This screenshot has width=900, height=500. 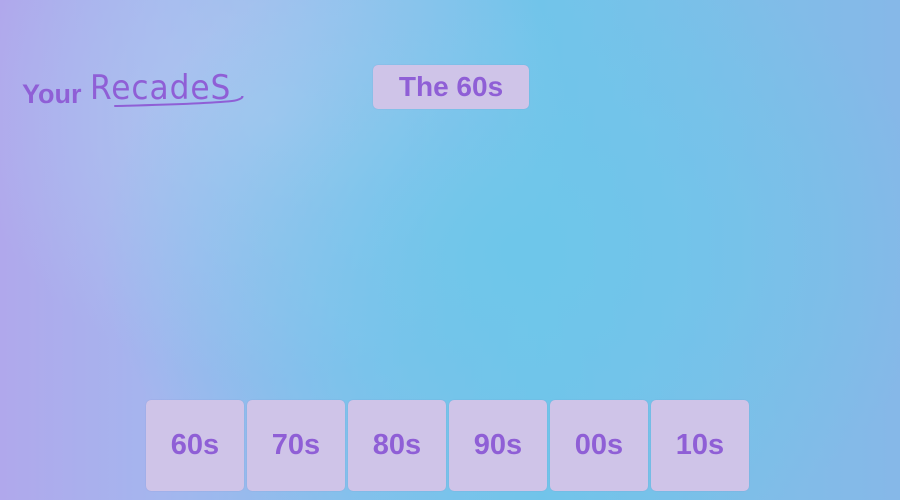 I want to click on decade-button-label: 10s, so click(x=700, y=445).